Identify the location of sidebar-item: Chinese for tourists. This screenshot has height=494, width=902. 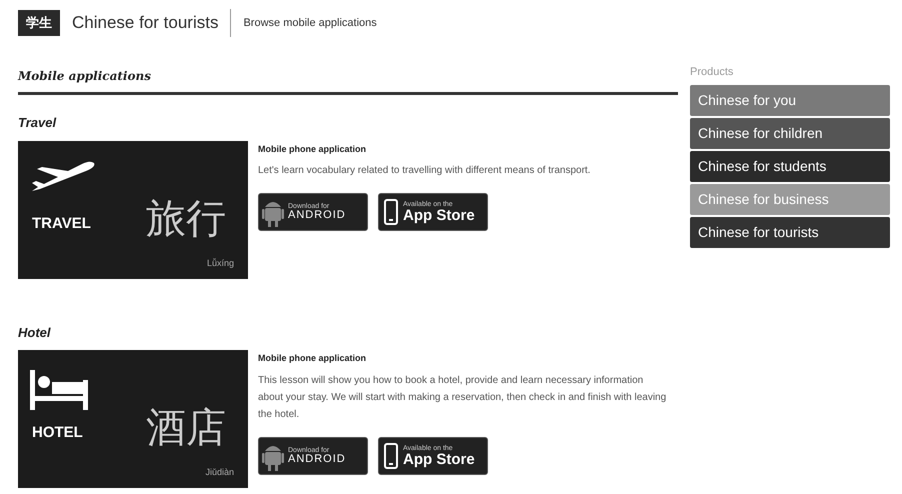
(790, 232).